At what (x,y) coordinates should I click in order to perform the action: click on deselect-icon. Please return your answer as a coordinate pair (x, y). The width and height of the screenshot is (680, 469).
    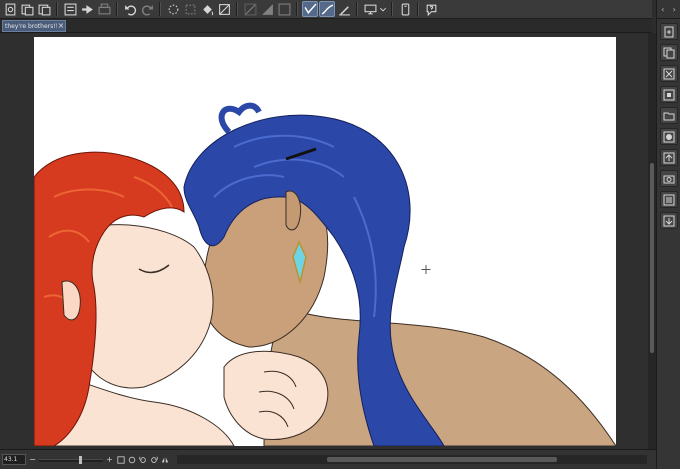
    Looking at the image, I should click on (224, 9).